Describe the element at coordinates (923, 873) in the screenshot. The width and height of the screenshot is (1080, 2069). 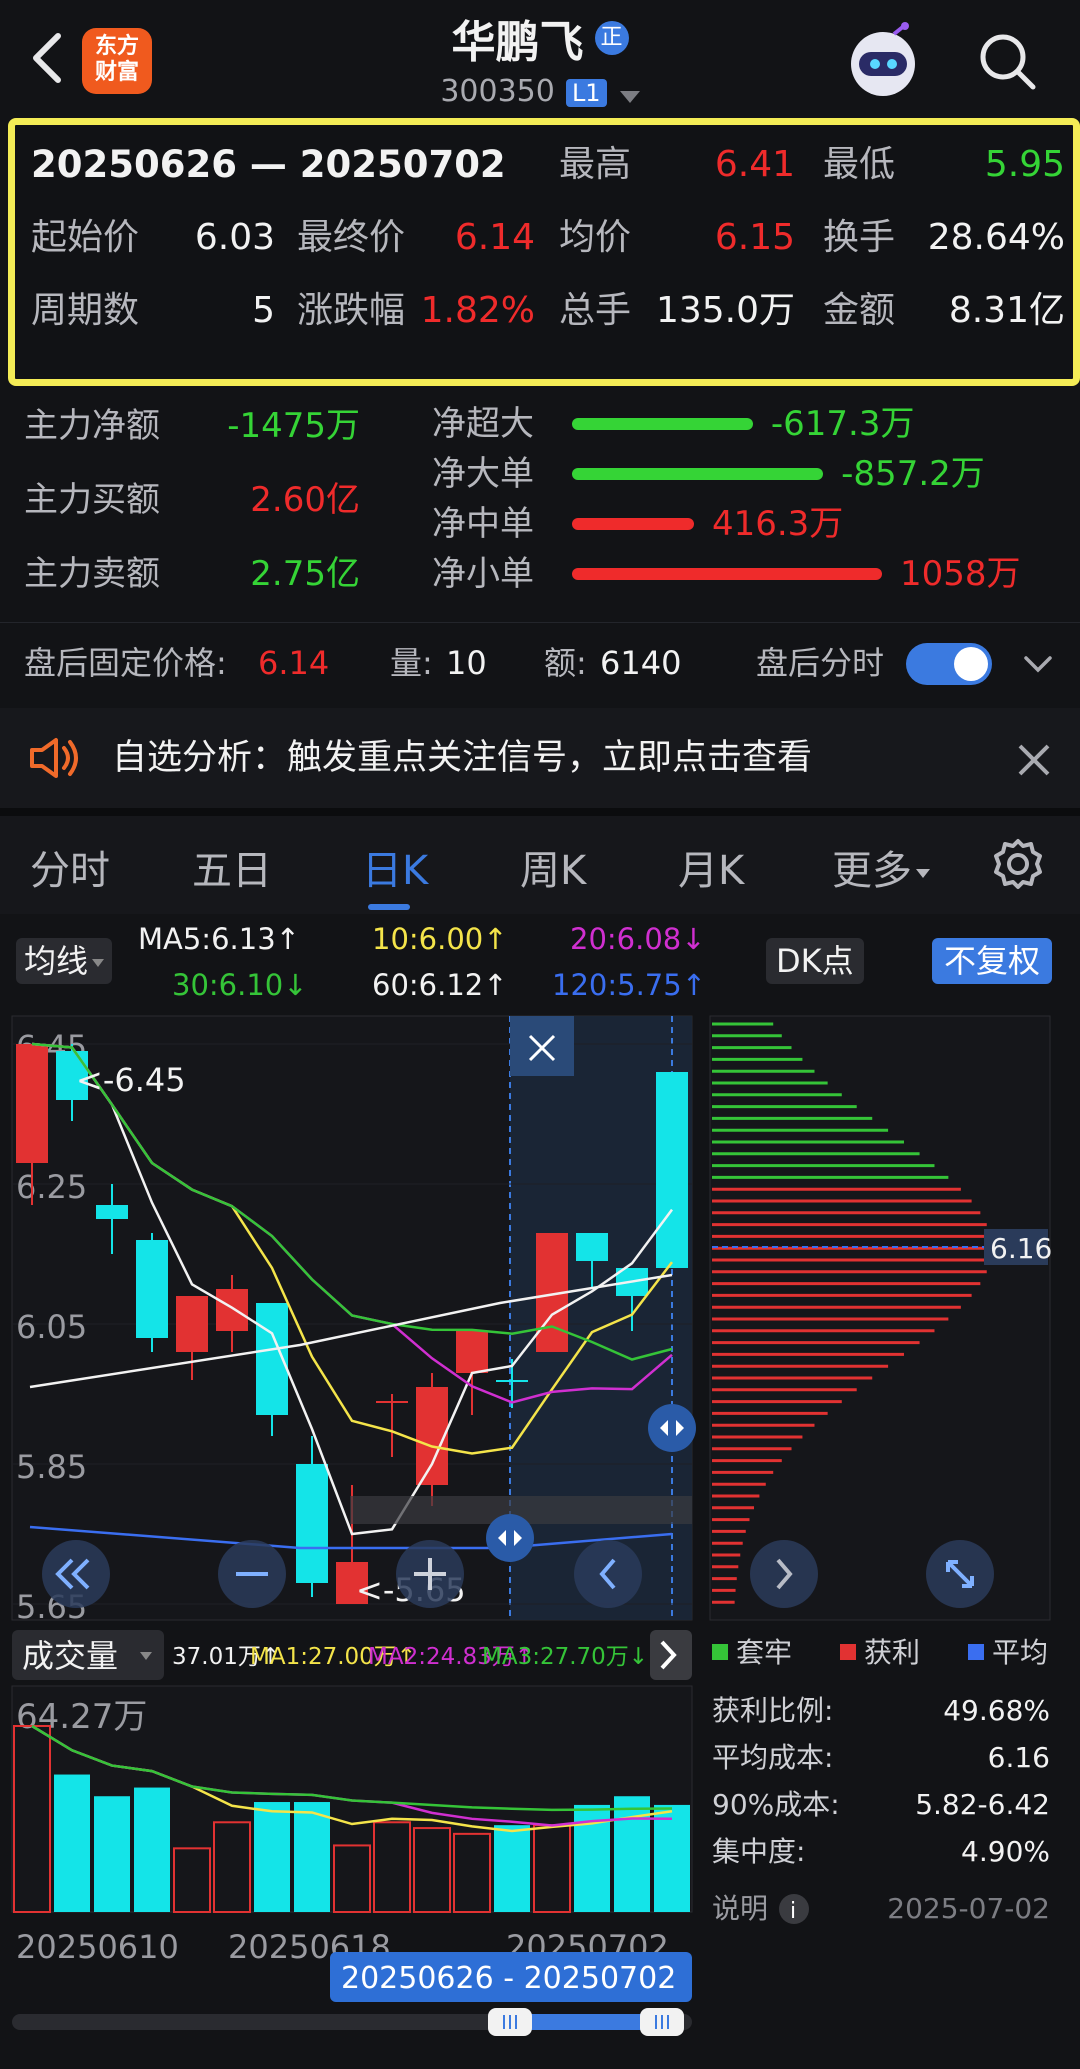
I see `caret-down-icon` at that location.